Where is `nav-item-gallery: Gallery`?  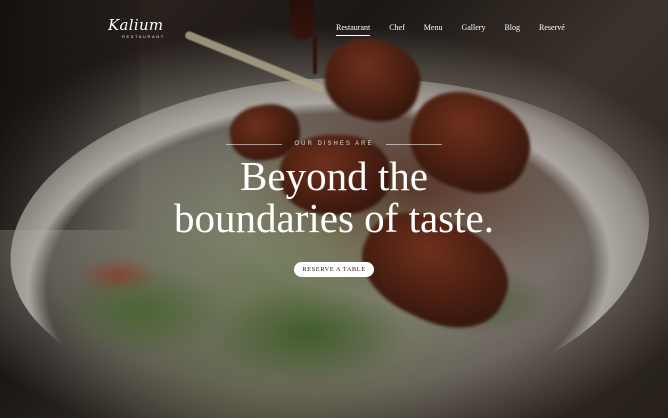 nav-item-gallery: Gallery is located at coordinates (473, 27).